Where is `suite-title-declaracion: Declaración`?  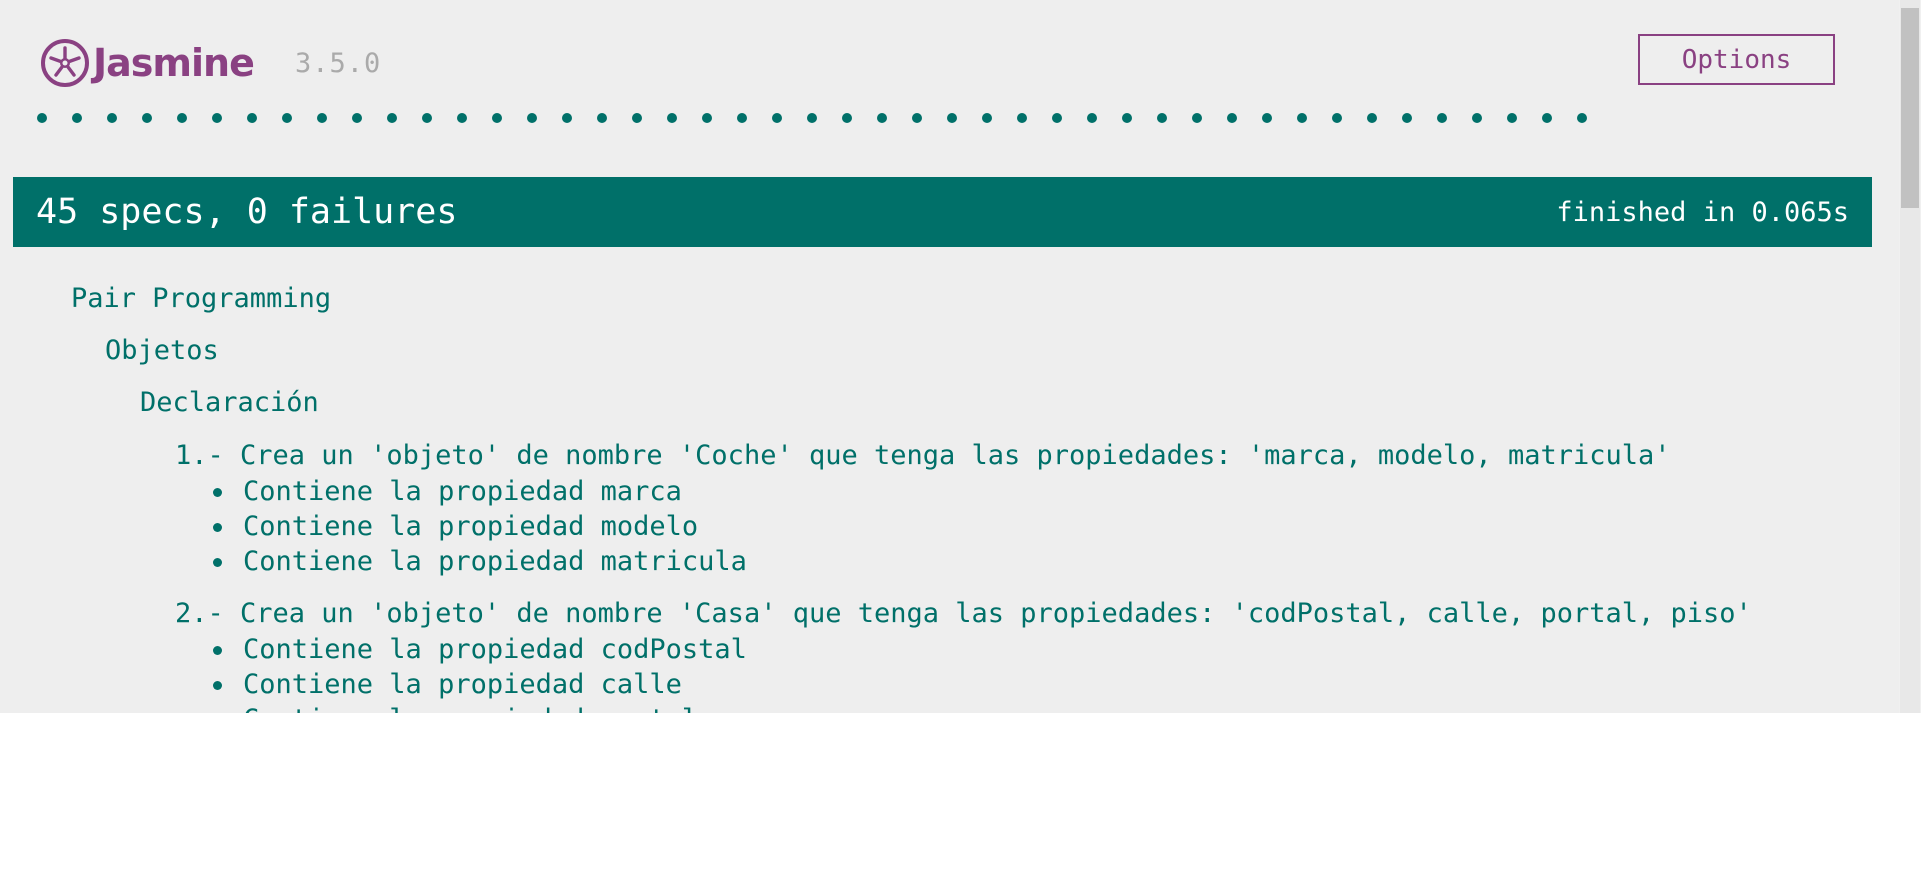
suite-title-declaracion: Declaración is located at coordinates (229, 402).